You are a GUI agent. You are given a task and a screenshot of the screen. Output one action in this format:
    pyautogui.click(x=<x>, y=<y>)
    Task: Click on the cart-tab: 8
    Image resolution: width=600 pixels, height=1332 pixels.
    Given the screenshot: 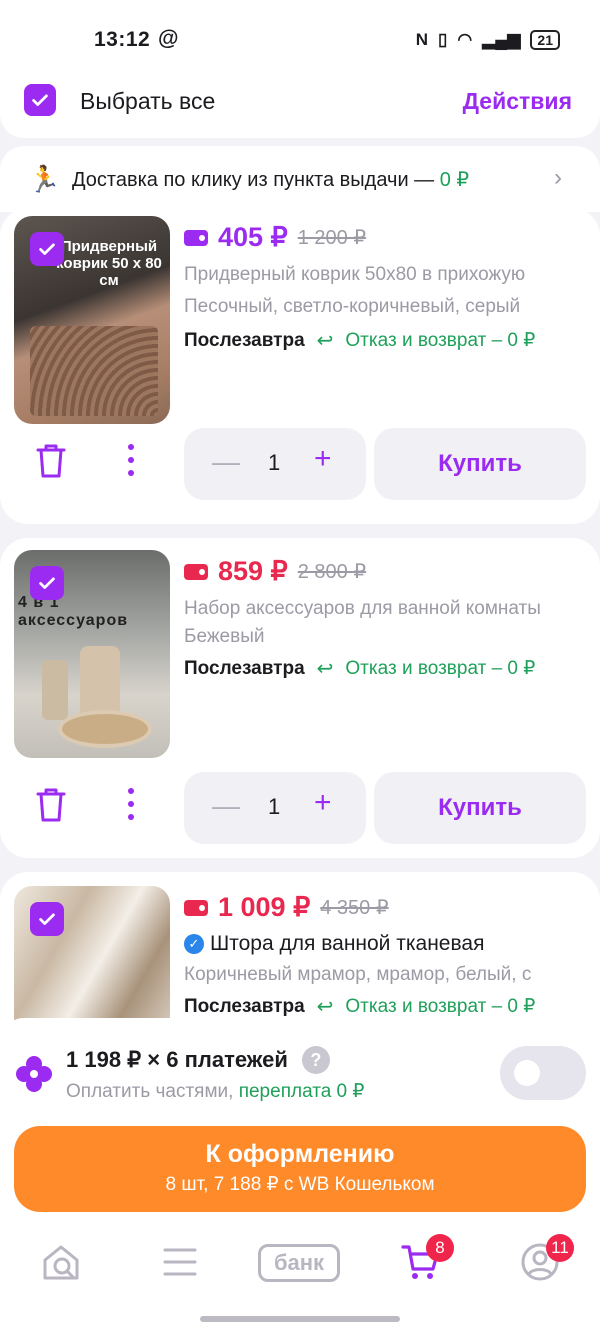 What is the action you would take?
    pyautogui.click(x=427, y=1260)
    